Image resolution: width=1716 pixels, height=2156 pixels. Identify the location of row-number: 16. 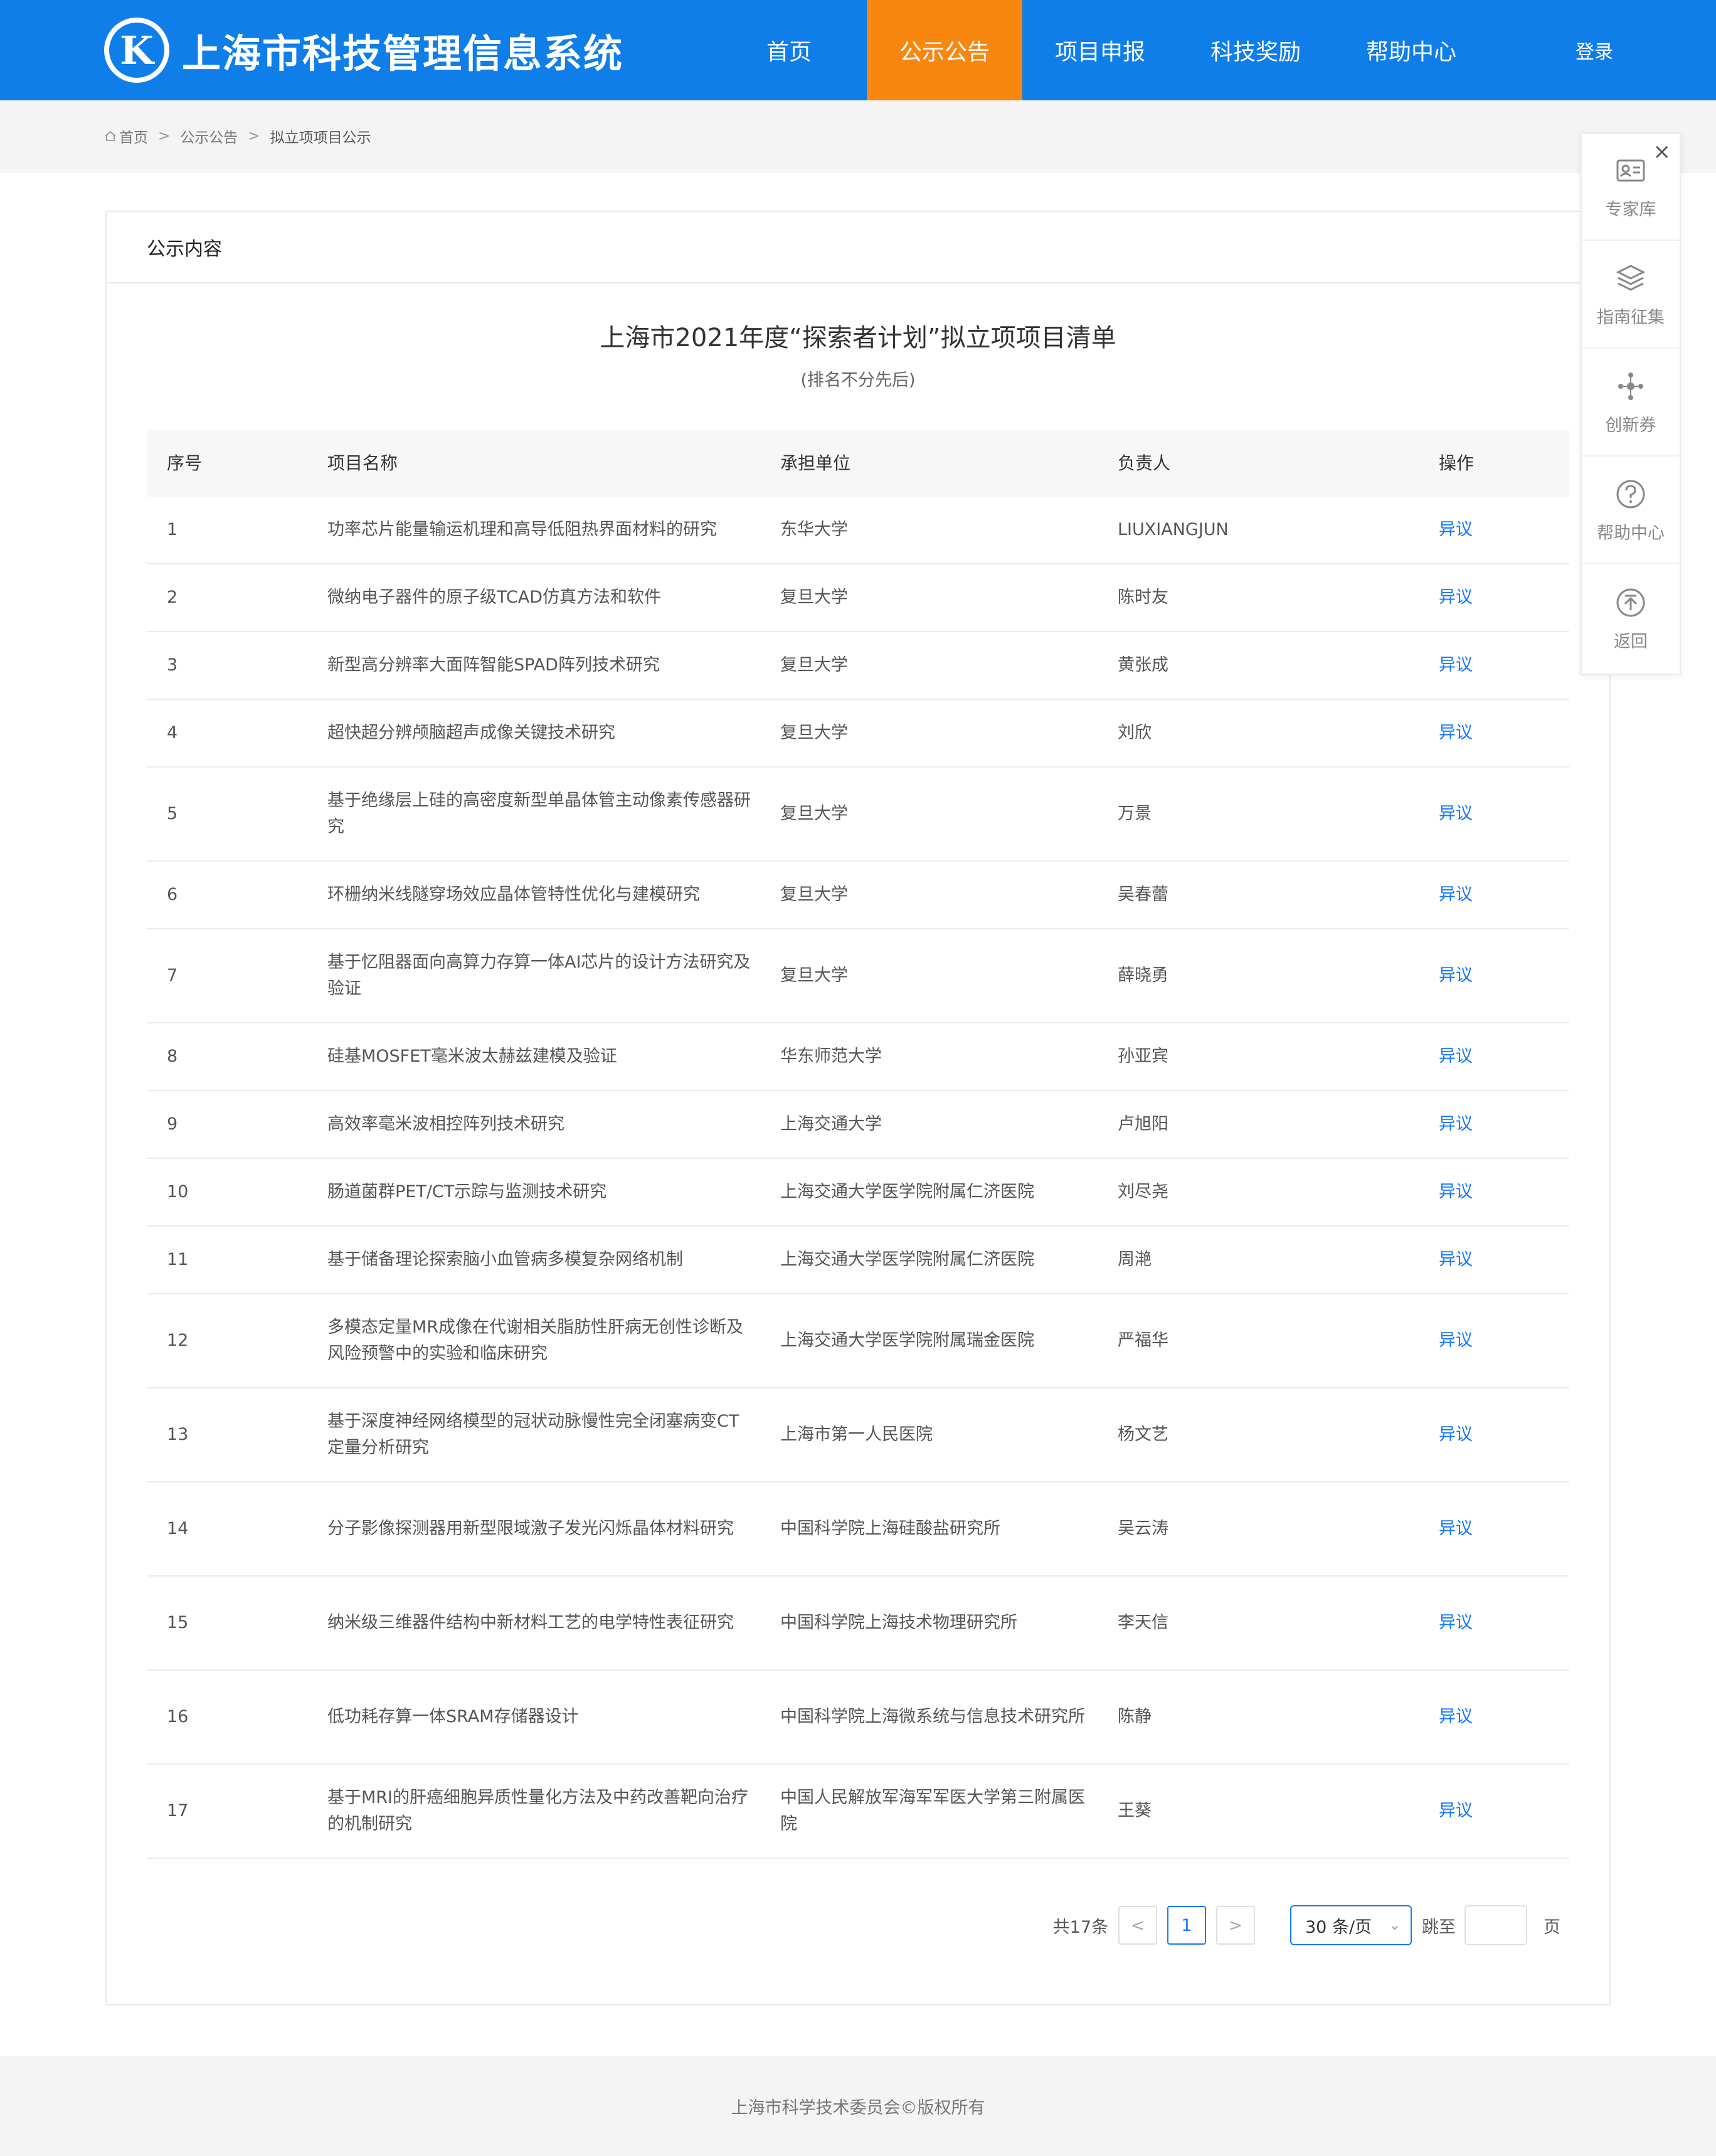
(178, 1716).